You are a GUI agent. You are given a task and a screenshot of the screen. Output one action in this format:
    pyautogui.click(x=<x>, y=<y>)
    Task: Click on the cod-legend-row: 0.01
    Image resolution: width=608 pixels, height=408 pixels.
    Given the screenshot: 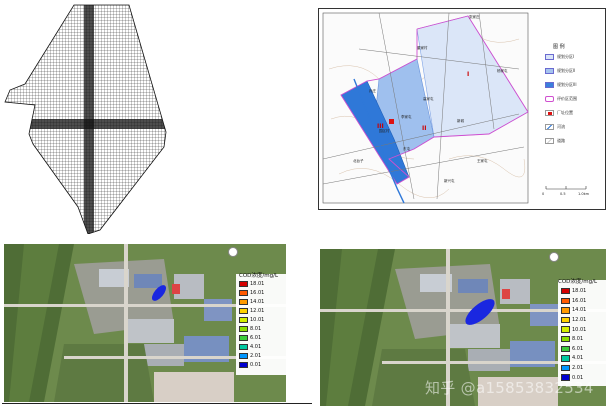 What is the action you would take?
    pyautogui.click(x=250, y=365)
    